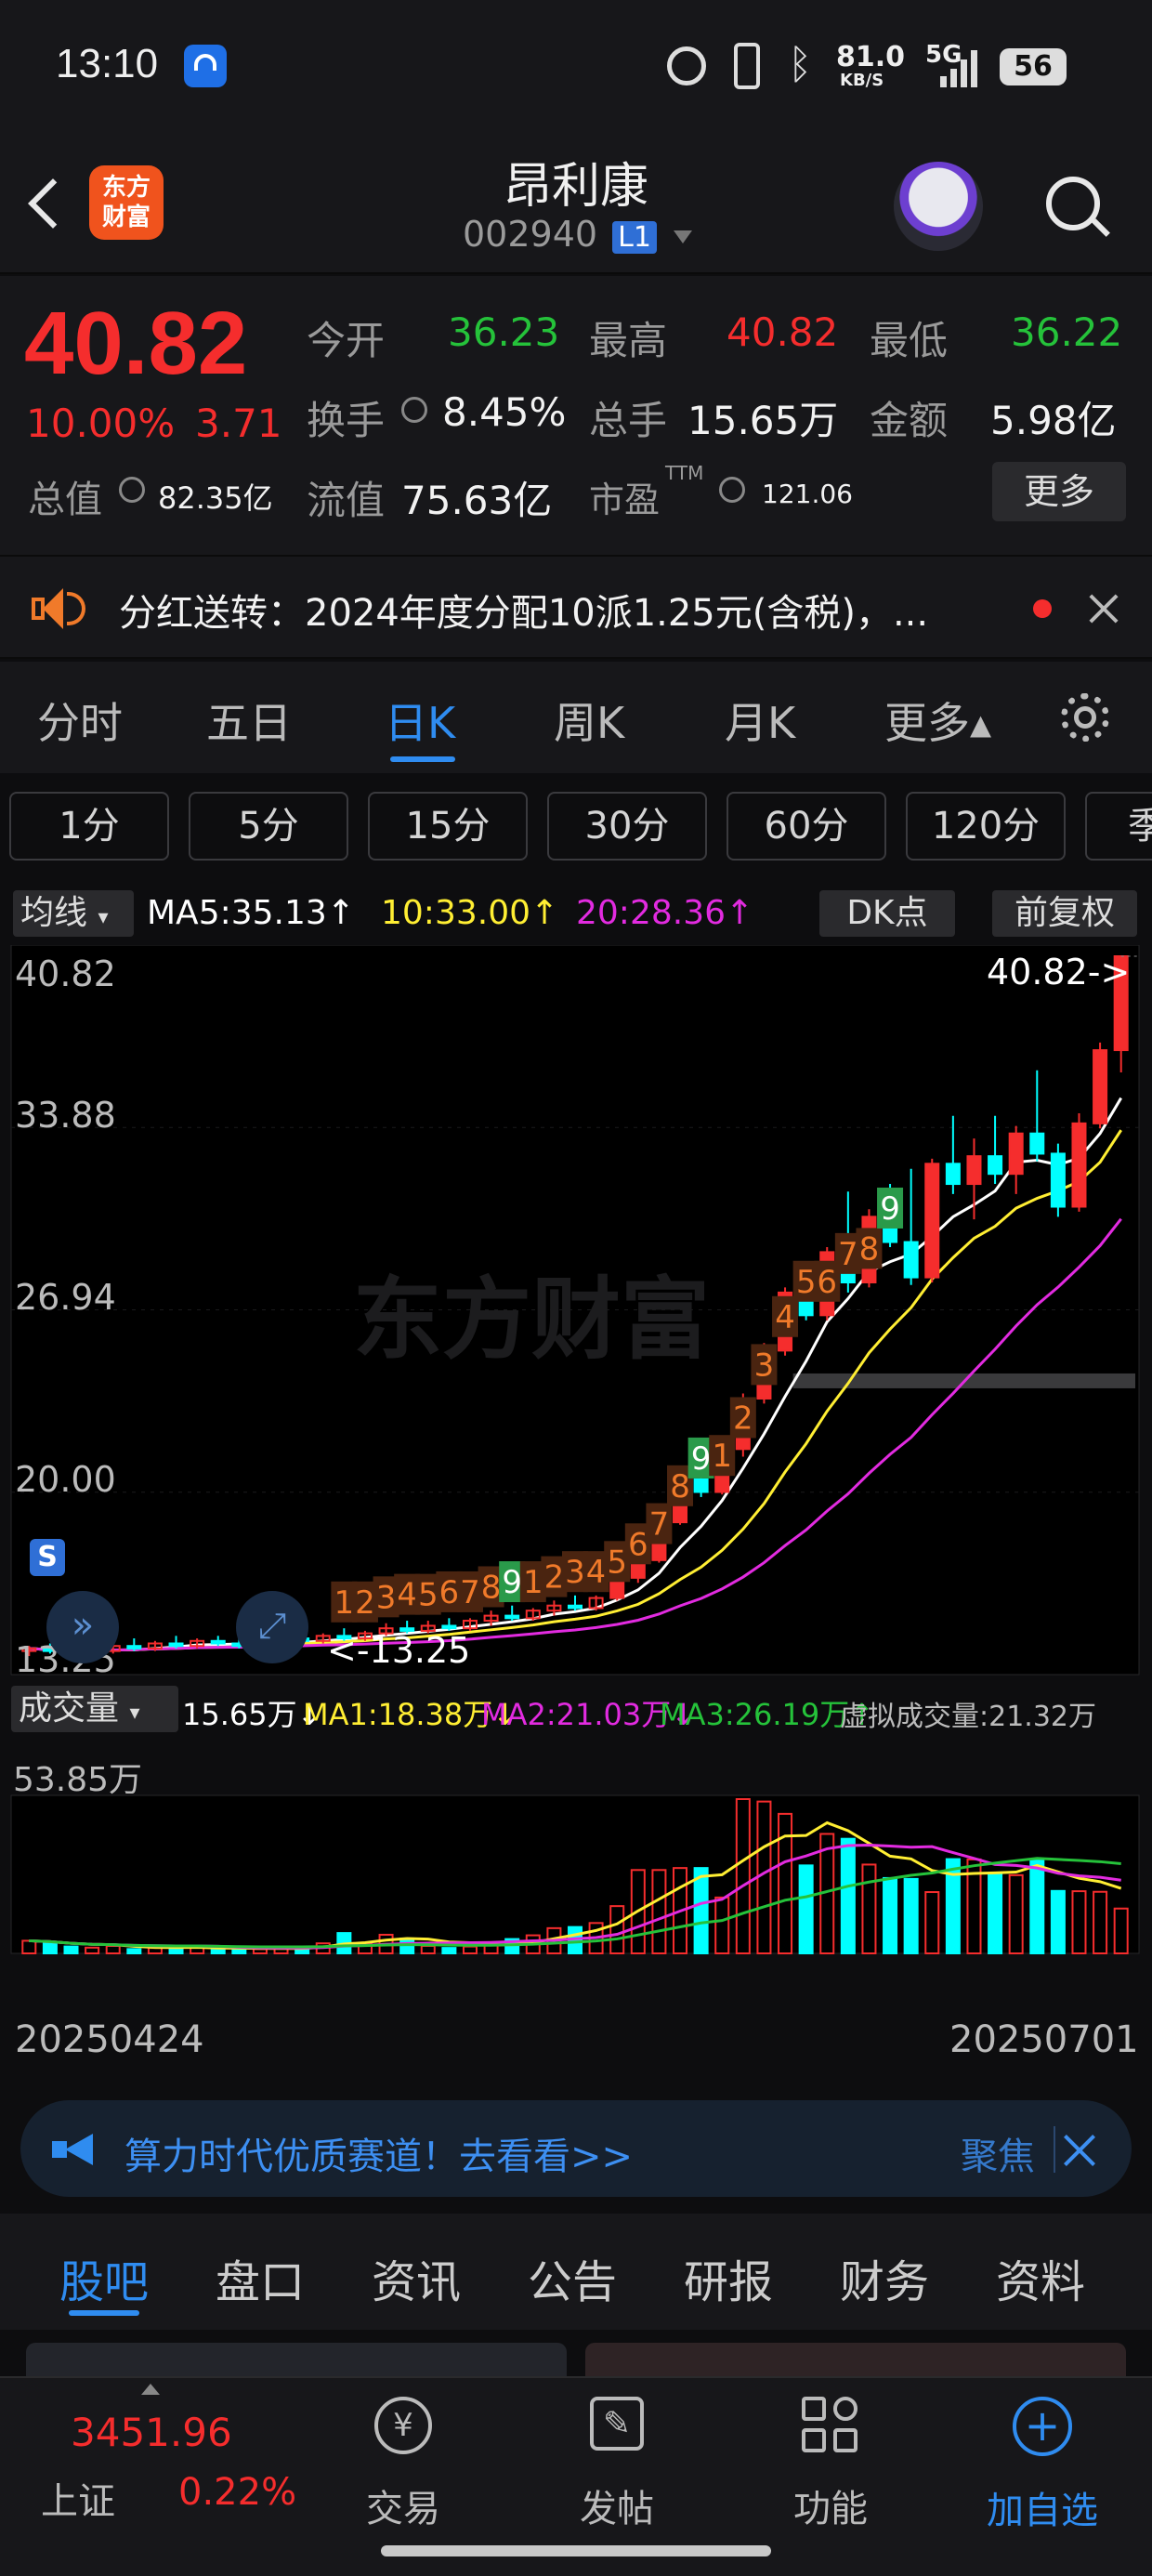  What do you see at coordinates (830, 2471) in the screenshot?
I see `nav-functions: 功能` at bounding box center [830, 2471].